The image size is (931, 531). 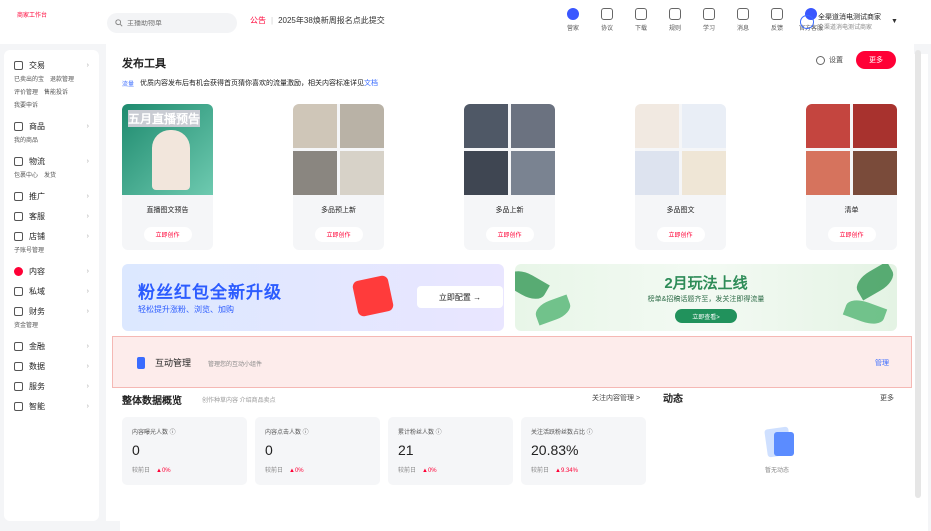 What do you see at coordinates (51, 271) in the screenshot?
I see `sidebar-item: 内容 ›` at bounding box center [51, 271].